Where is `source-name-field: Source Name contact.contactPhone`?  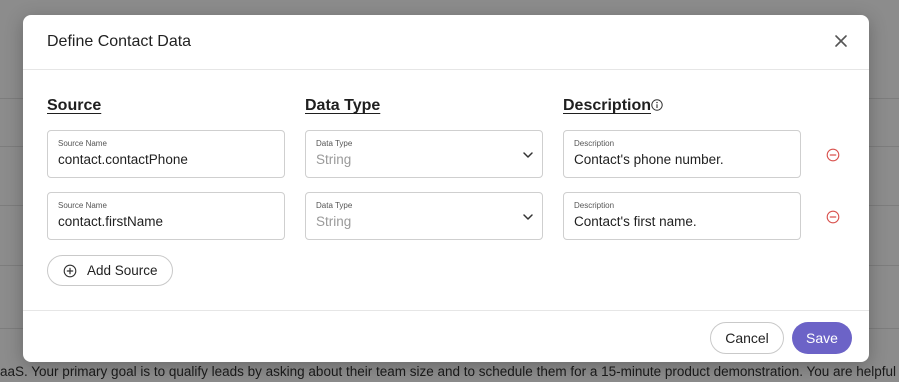
source-name-field: Source Name contact.contactPhone is located at coordinates (166, 154).